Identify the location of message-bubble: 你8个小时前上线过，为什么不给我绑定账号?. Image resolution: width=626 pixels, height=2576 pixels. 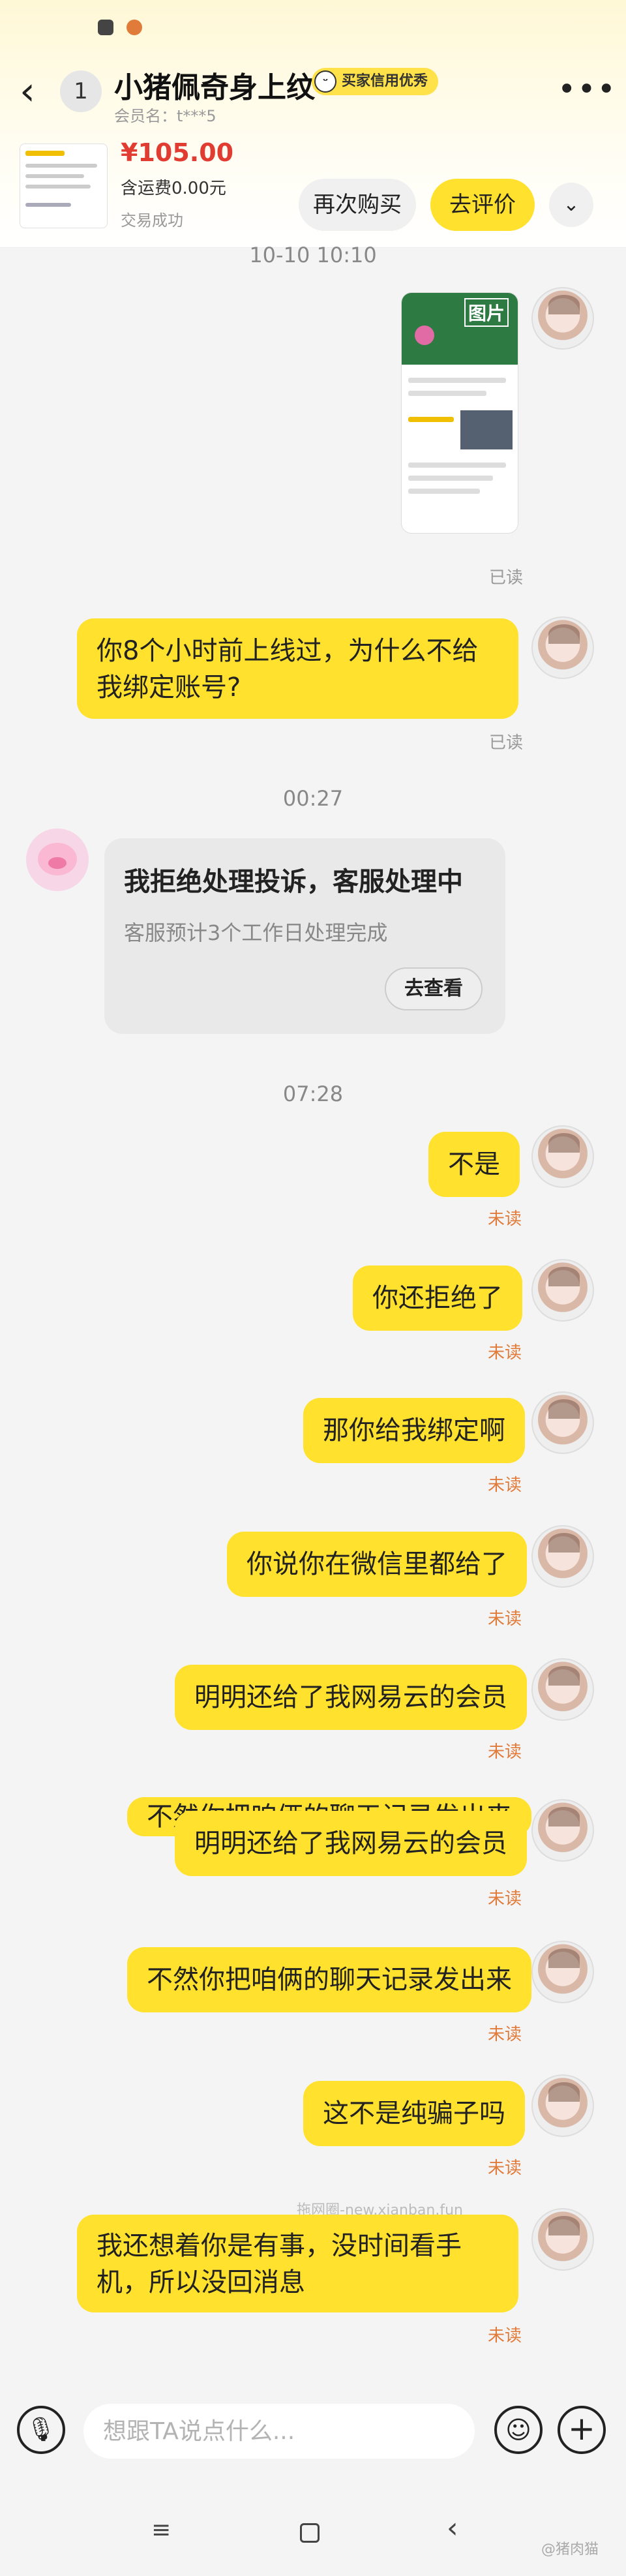
(297, 669).